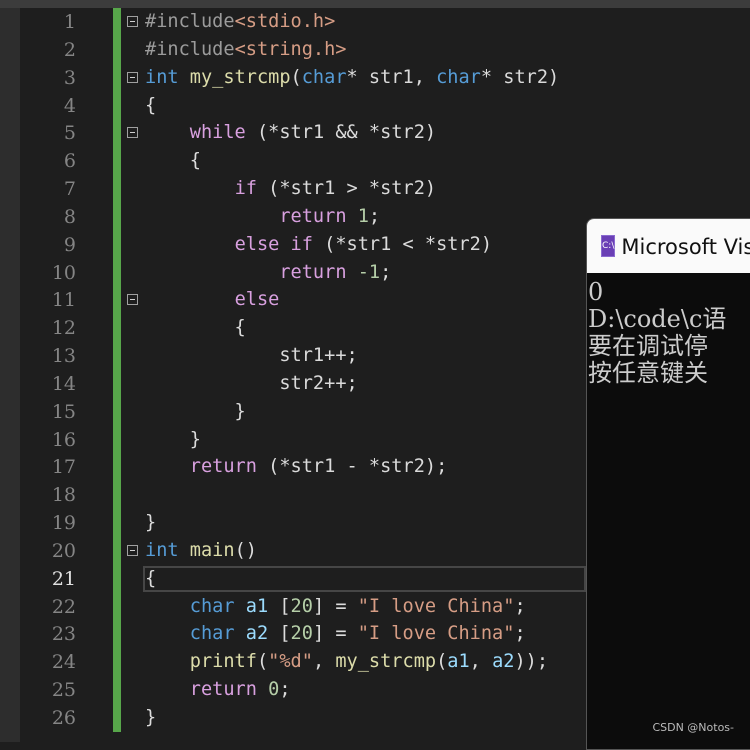 The height and width of the screenshot is (750, 750). What do you see at coordinates (301, 606) in the screenshot?
I see `code-token: 20` at bounding box center [301, 606].